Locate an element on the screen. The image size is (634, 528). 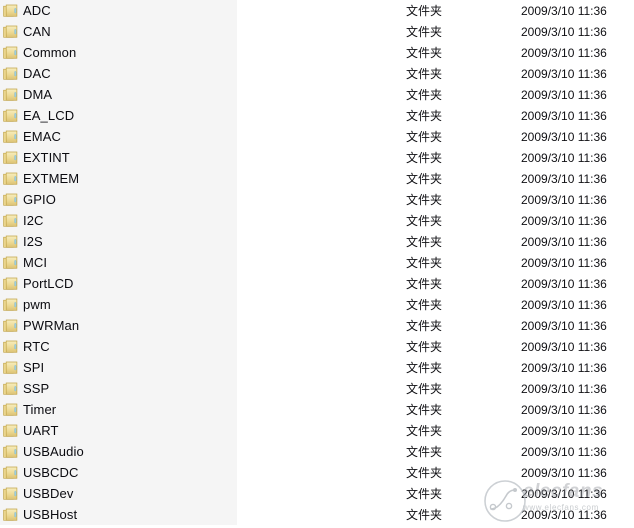
table-row: PWRMan 文件夹 2009/3/10 11:36 is located at coordinates (317, 325).